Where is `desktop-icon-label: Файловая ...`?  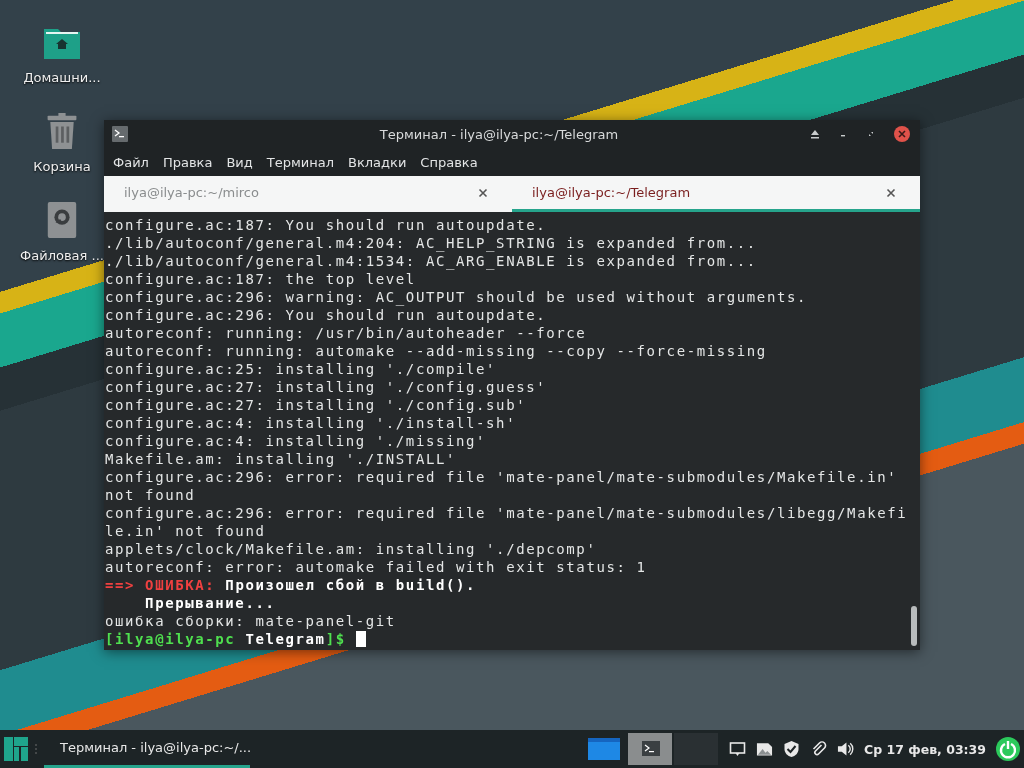 desktop-icon-label: Файловая ... is located at coordinates (62, 255).